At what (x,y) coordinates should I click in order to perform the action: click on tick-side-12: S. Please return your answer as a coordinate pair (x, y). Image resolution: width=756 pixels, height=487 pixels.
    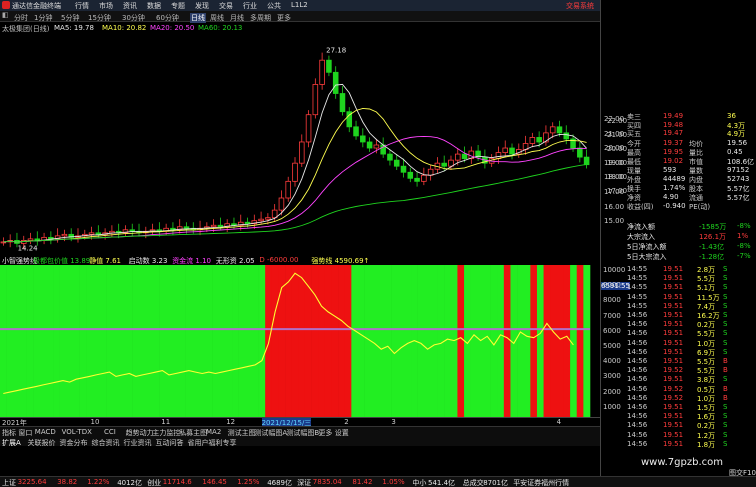
    Looking at the image, I should click on (725, 379).